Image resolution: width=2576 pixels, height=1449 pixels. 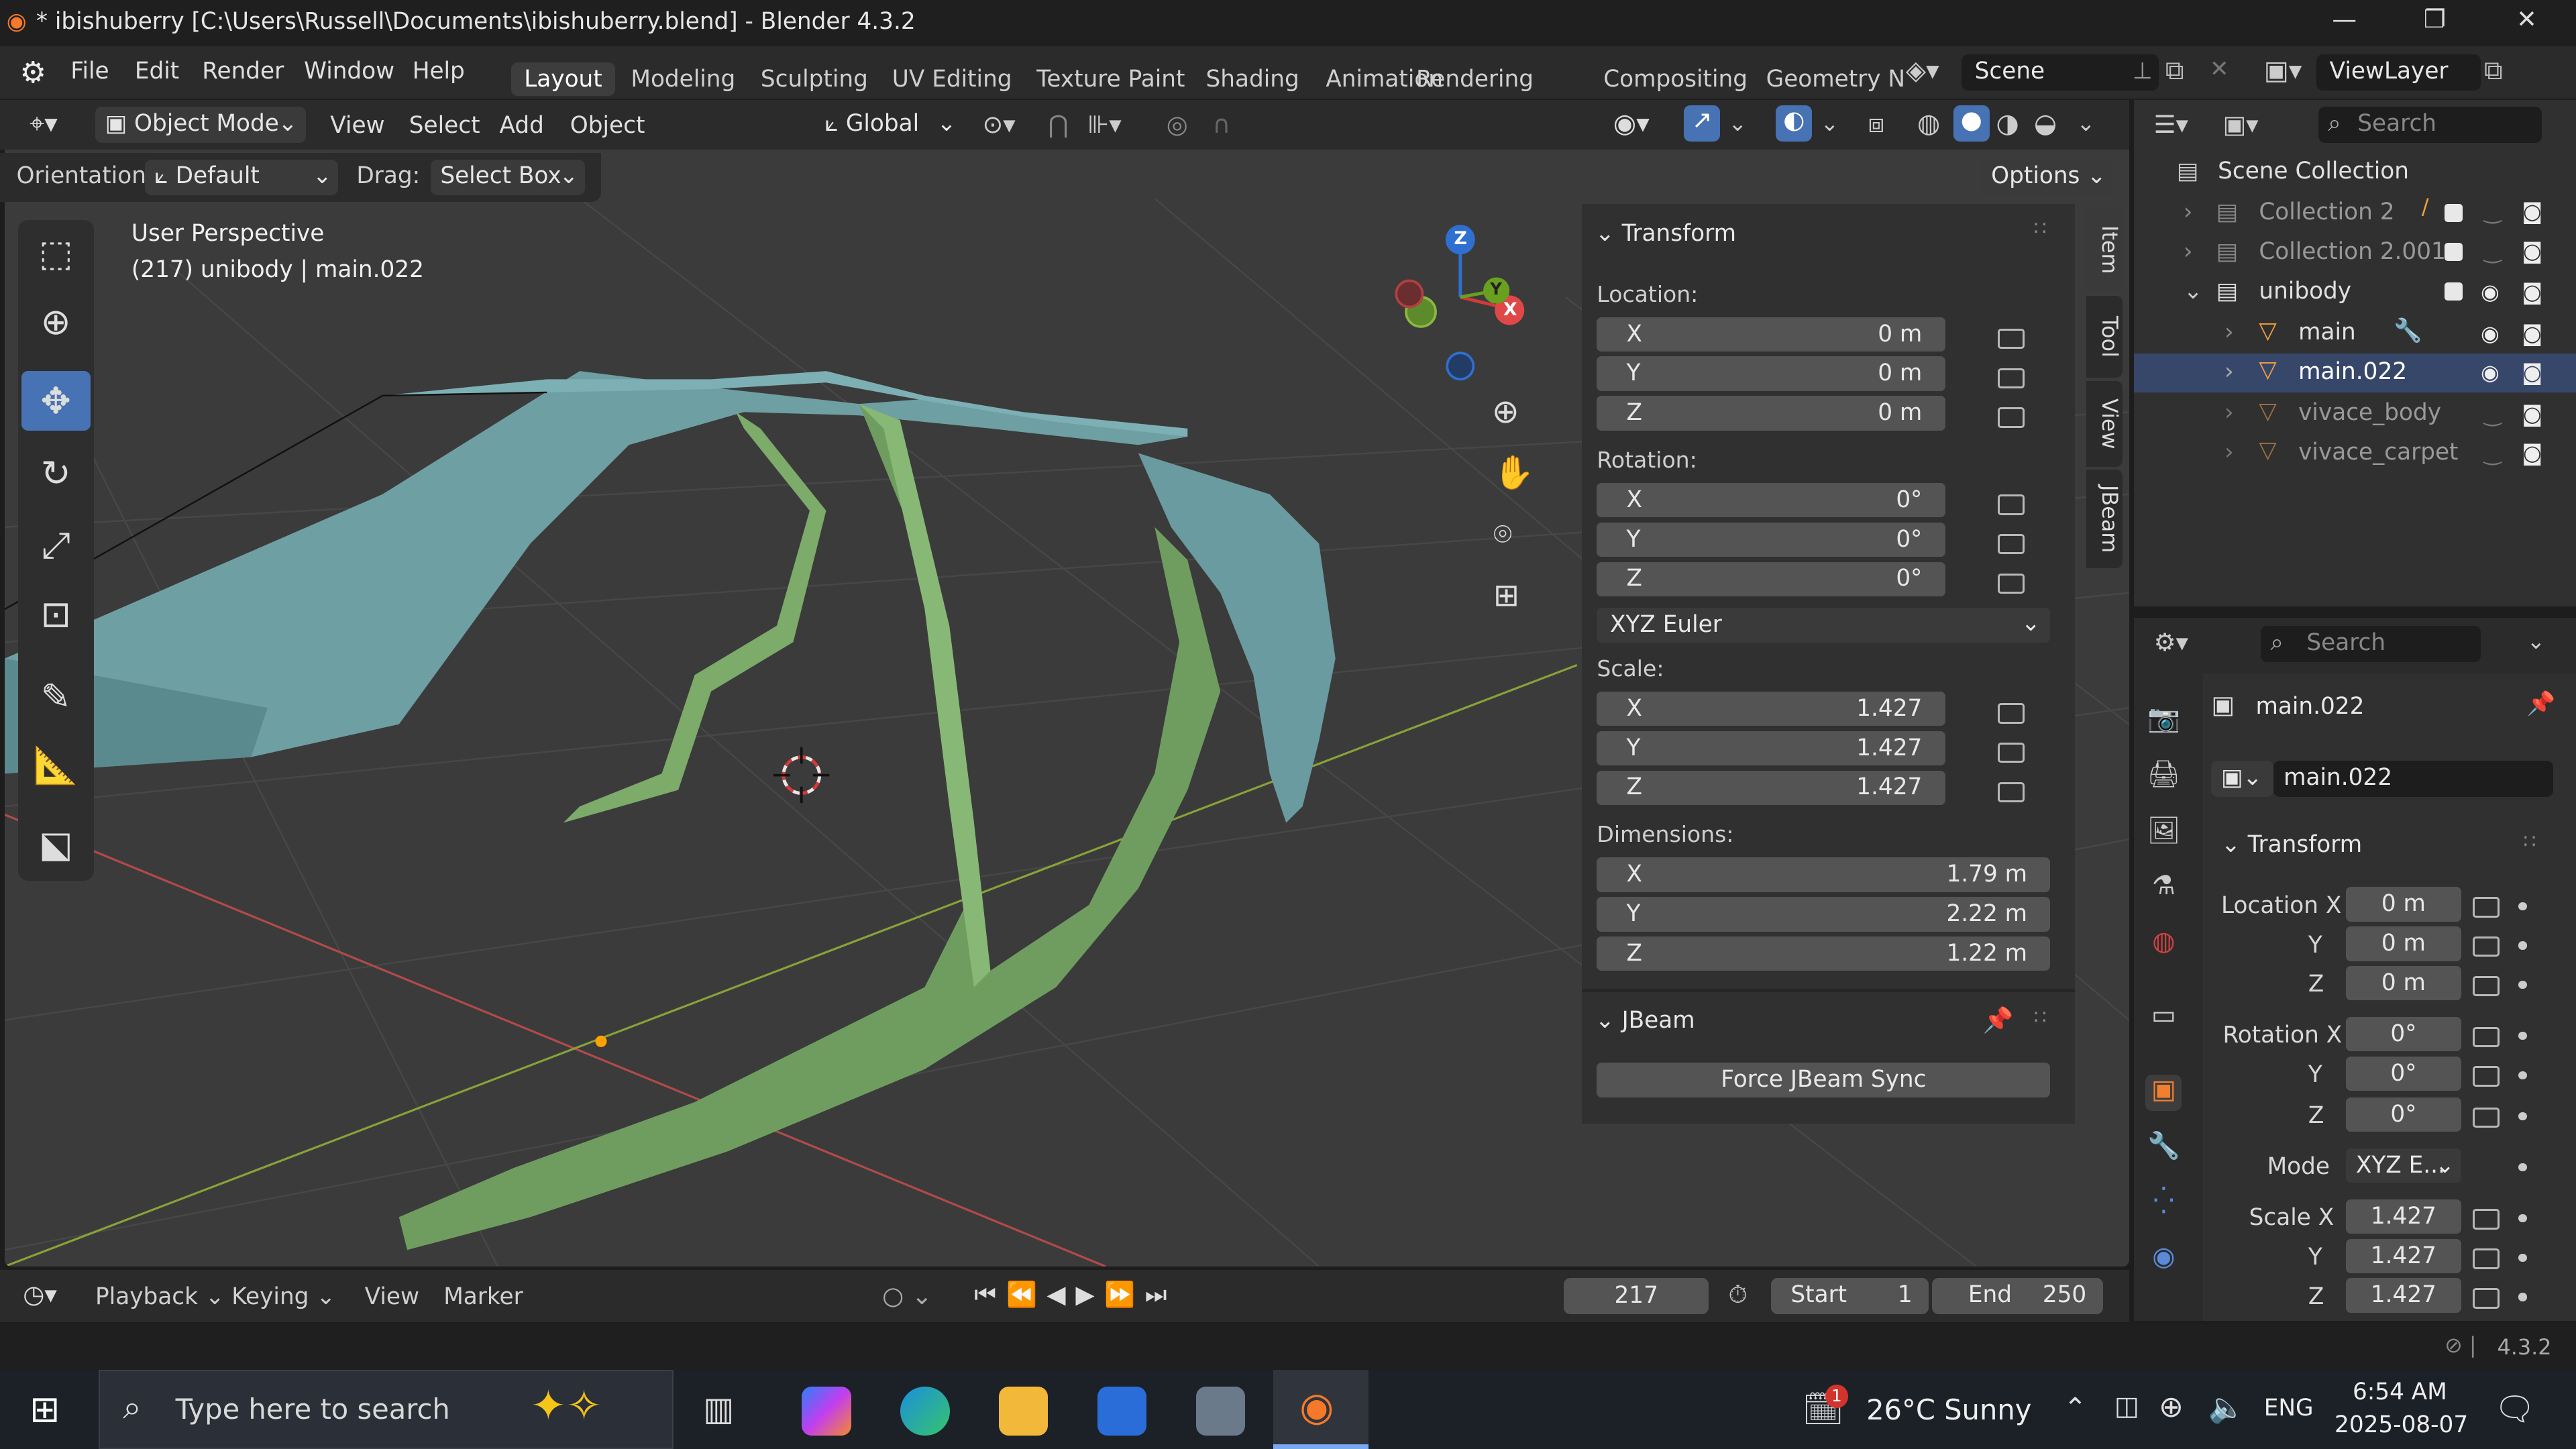 What do you see at coordinates (1771, 539) in the screenshot?
I see `rotation-y-field: Y 0°` at bounding box center [1771, 539].